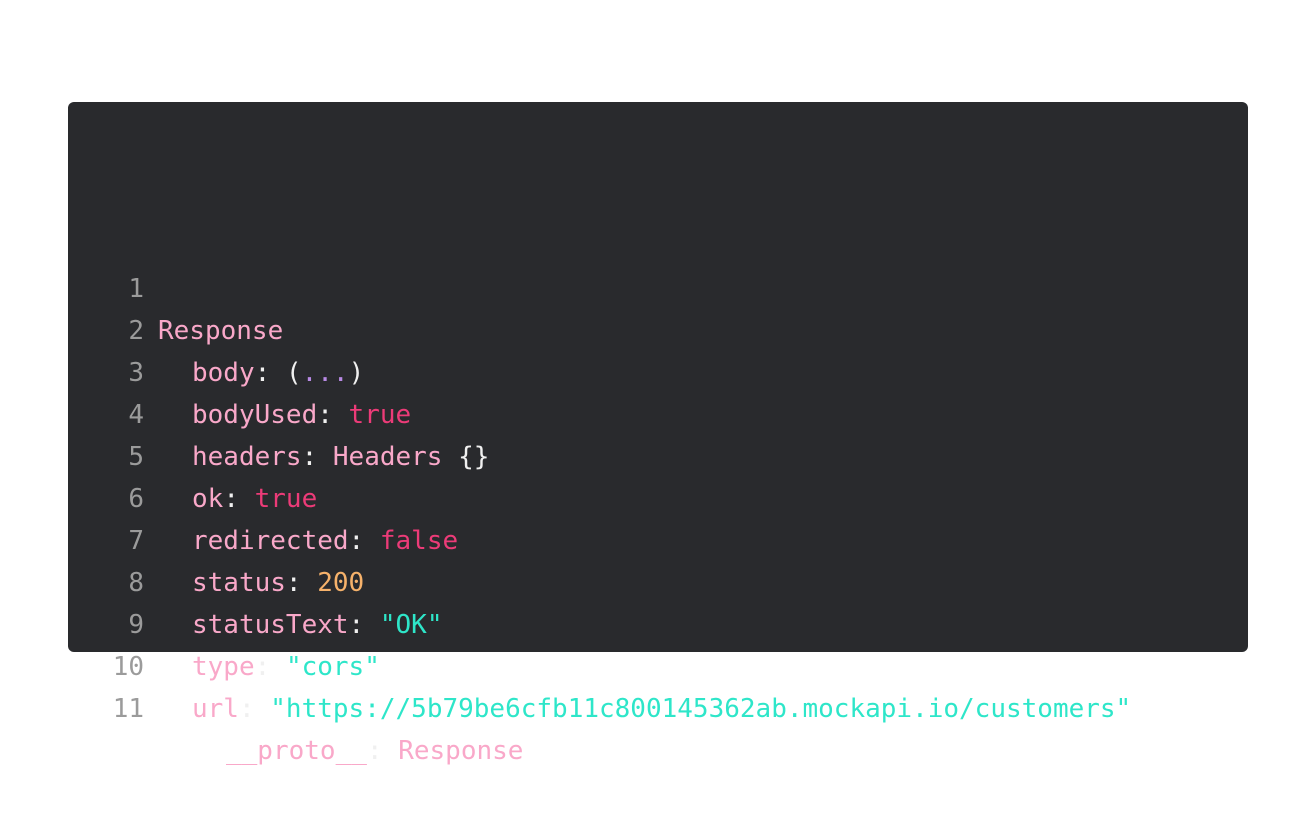 This screenshot has width=1316, height=814. I want to click on line-content: statusText: "OK", so click(300, 625).